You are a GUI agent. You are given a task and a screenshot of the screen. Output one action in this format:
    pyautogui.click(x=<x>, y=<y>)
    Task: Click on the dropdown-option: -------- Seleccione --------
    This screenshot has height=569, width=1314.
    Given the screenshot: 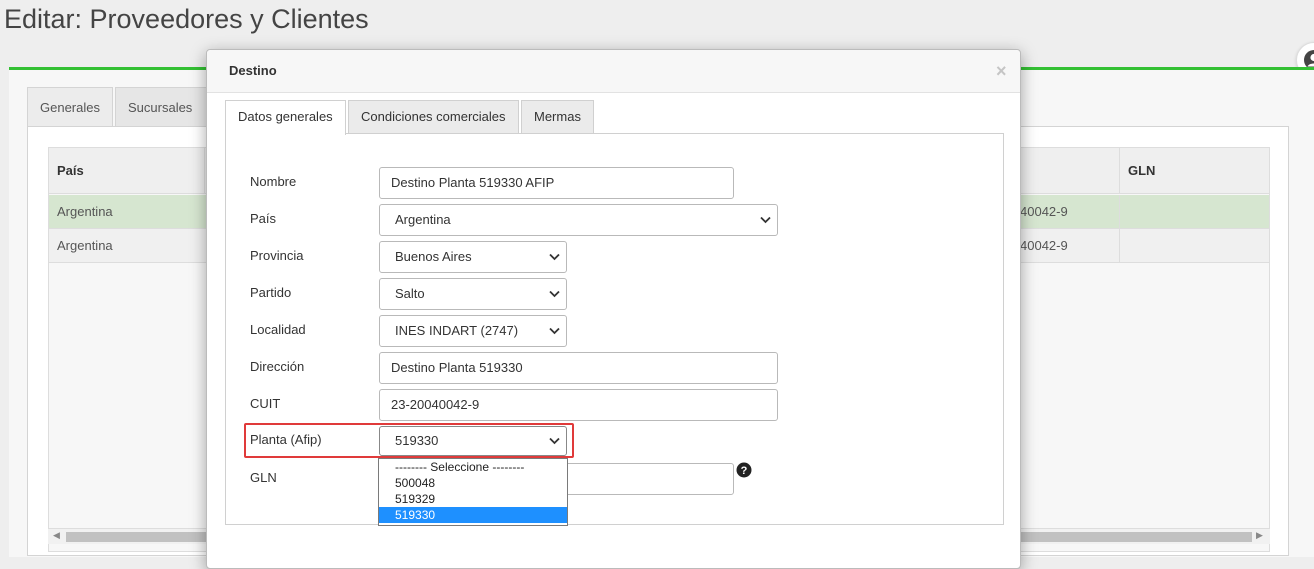 What is the action you would take?
    pyautogui.click(x=473, y=467)
    